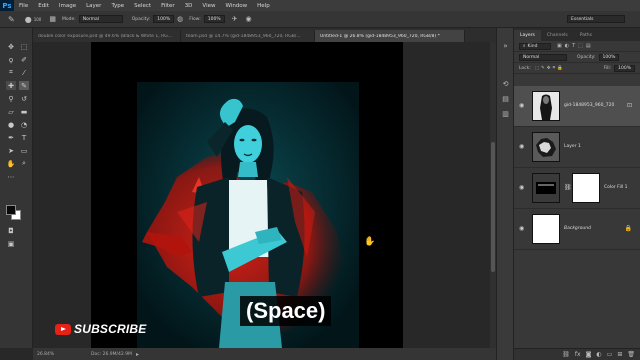 The image size is (640, 360). What do you see at coordinates (505, 114) in the screenshot?
I see `libraries-panel-icon: ▥` at bounding box center [505, 114].